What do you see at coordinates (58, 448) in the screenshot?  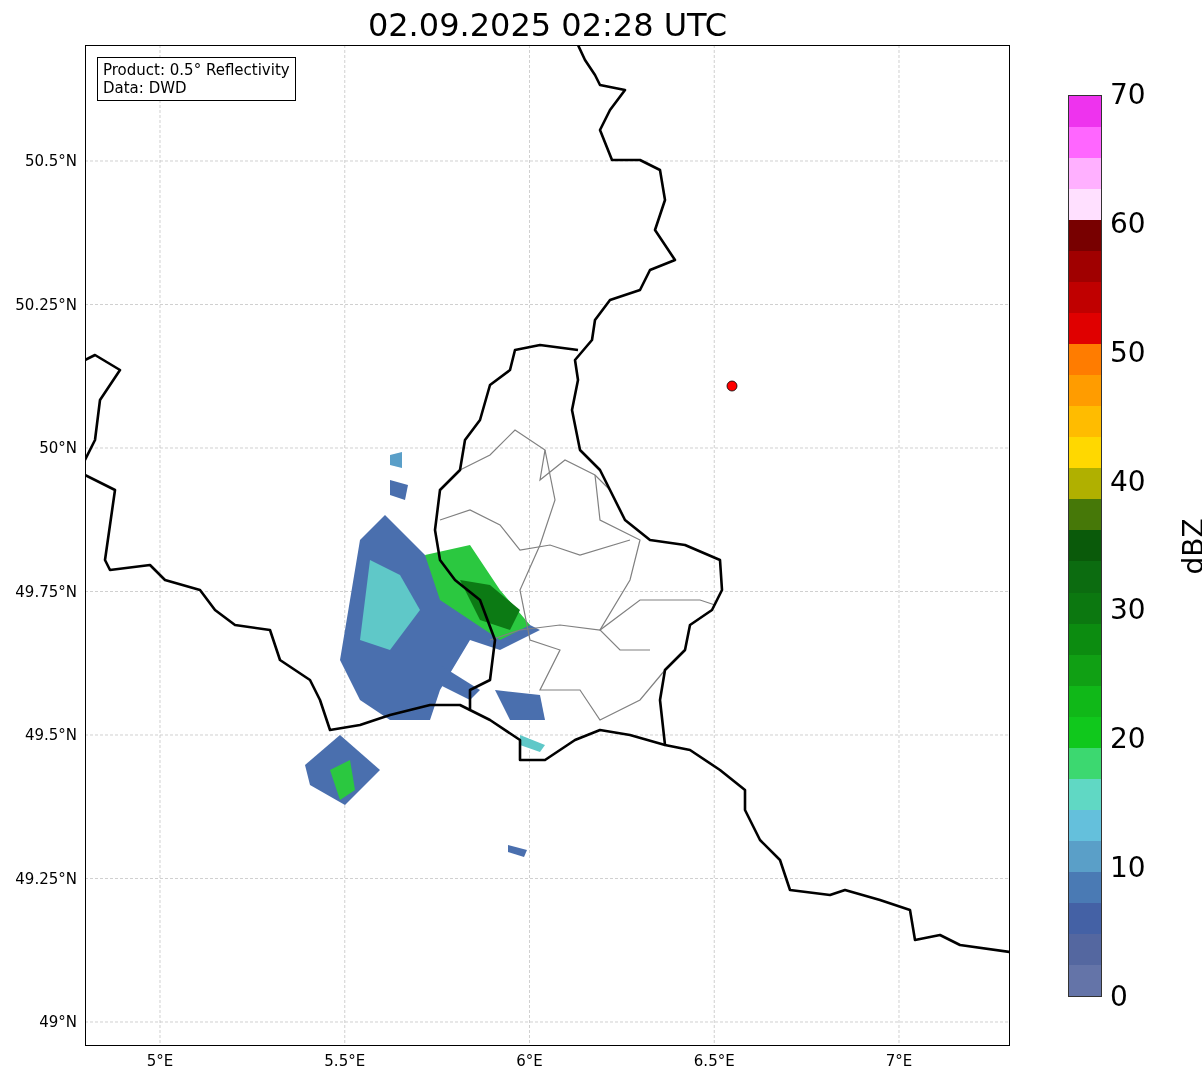 I see `latitude-label: 50°N` at bounding box center [58, 448].